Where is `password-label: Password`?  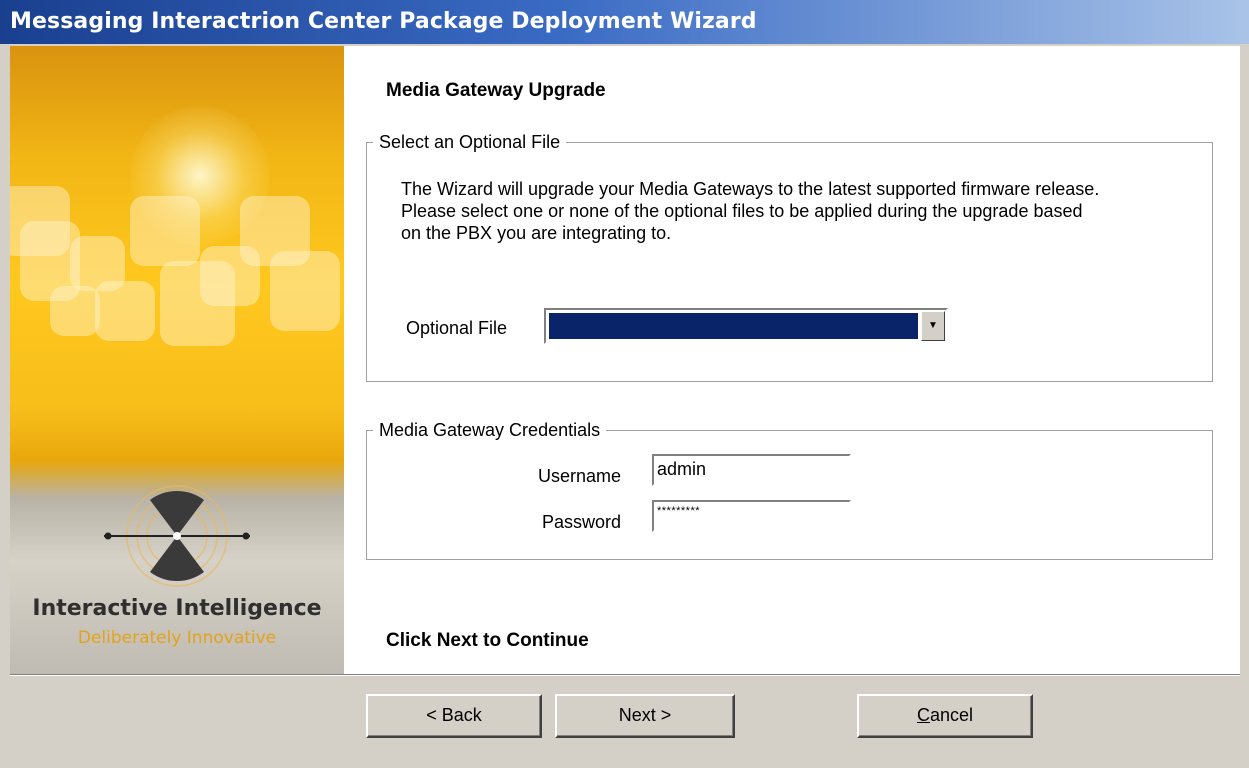 password-label: Password is located at coordinates (582, 522).